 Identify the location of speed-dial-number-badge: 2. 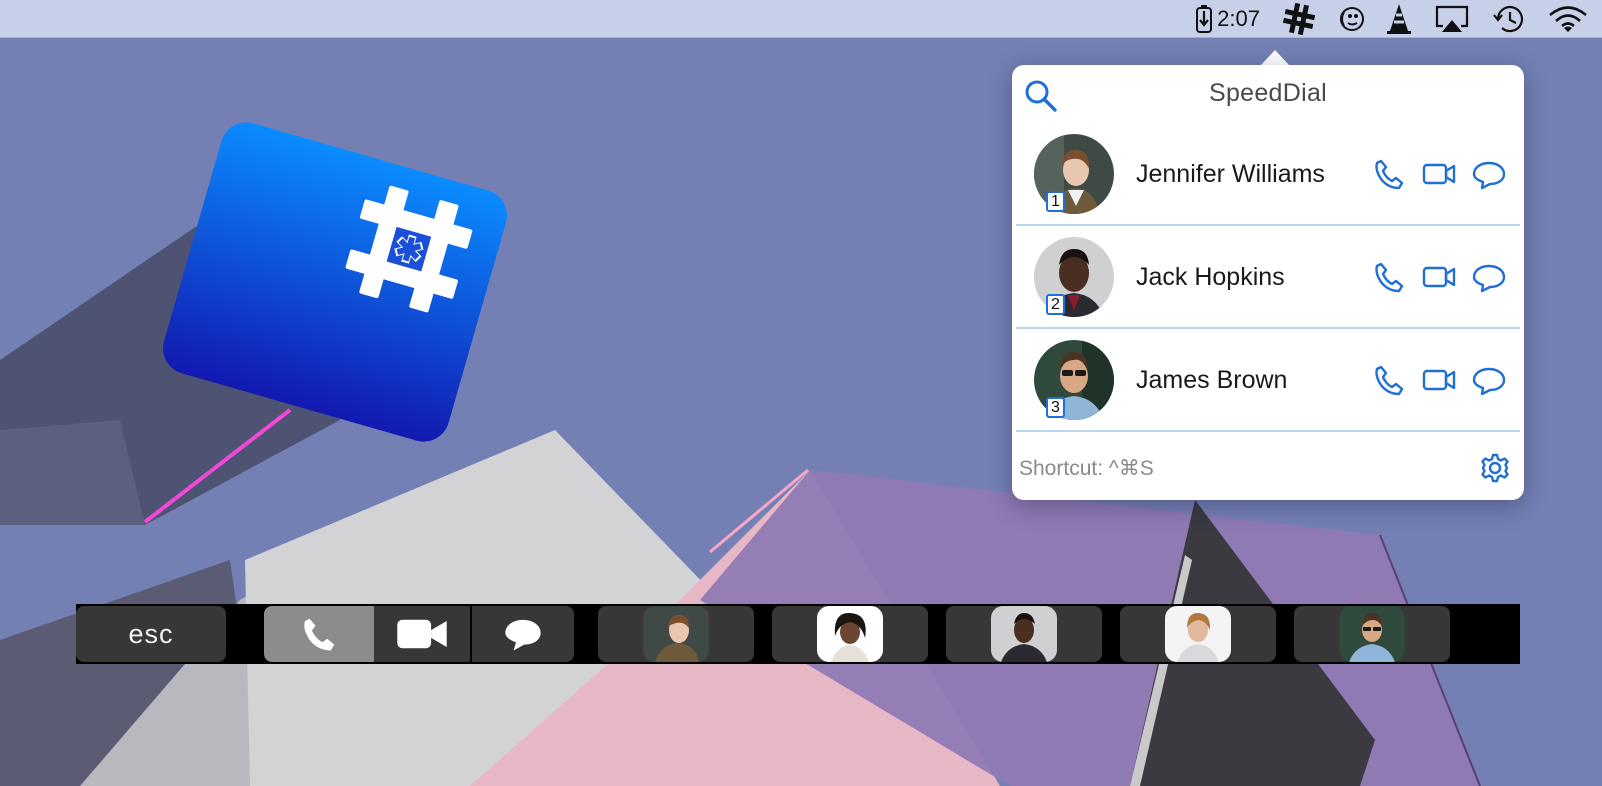
(1055, 304).